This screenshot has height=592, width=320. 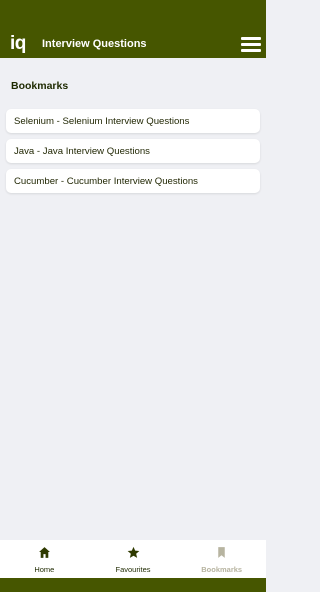 What do you see at coordinates (106, 181) in the screenshot?
I see `bookmark-item-label: Cucumber - Cucumber Interview Questions` at bounding box center [106, 181].